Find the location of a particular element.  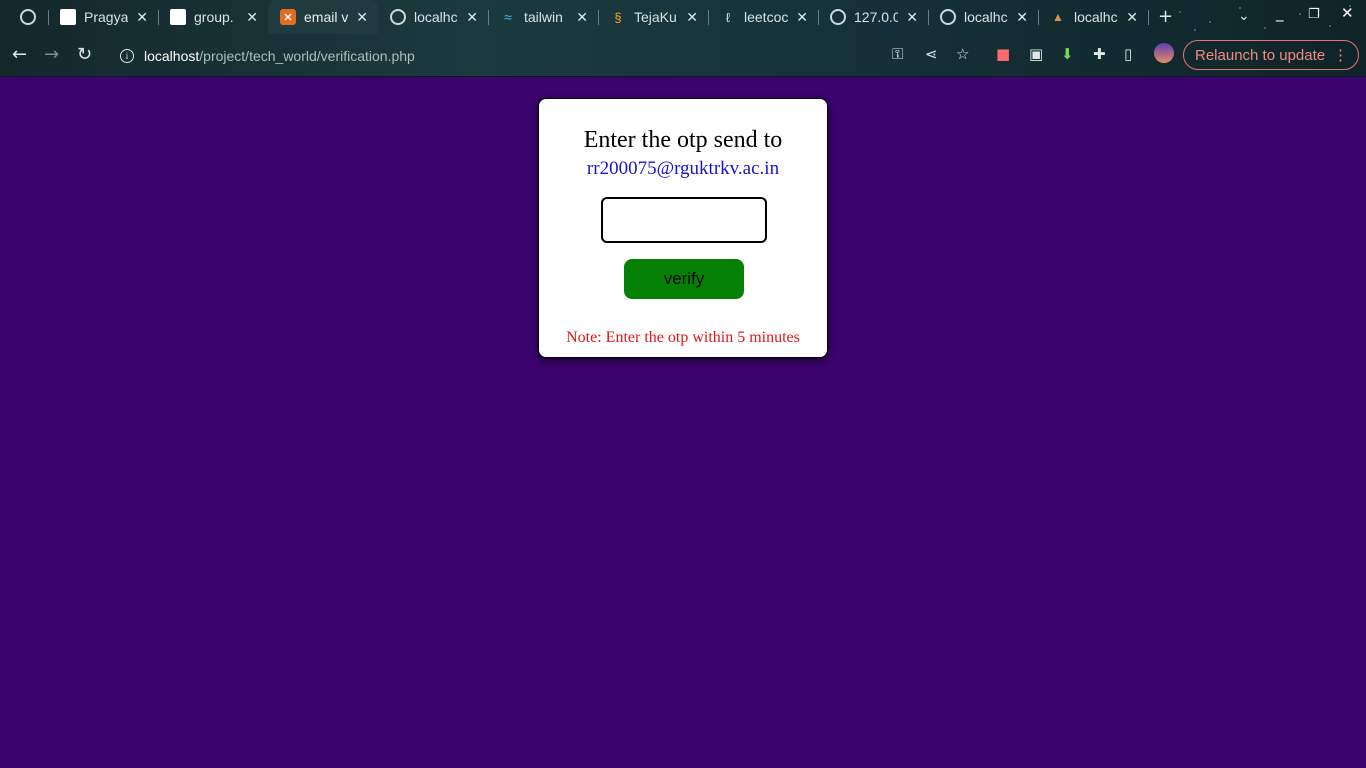

tab-leetcode: ℓ leetcoc ✕ is located at coordinates (763, 17).